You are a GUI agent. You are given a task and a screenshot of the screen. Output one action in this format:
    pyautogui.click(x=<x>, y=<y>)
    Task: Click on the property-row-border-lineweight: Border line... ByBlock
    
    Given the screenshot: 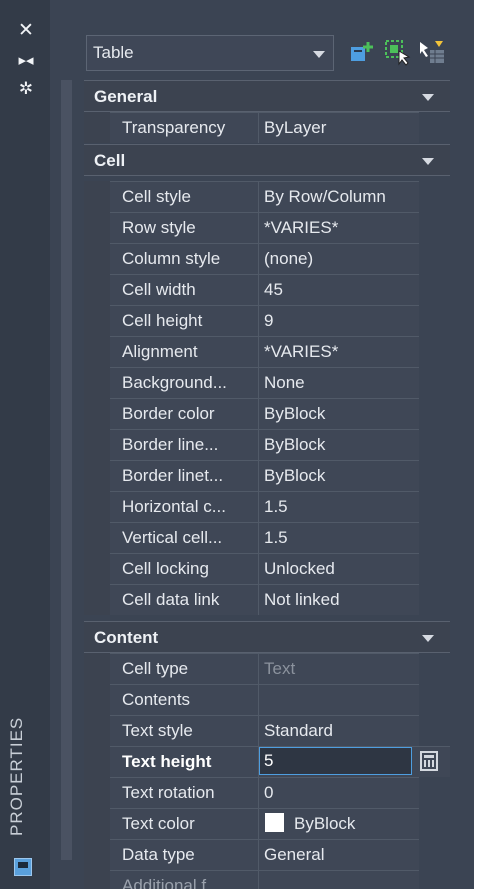 What is the action you would take?
    pyautogui.click(x=267, y=444)
    